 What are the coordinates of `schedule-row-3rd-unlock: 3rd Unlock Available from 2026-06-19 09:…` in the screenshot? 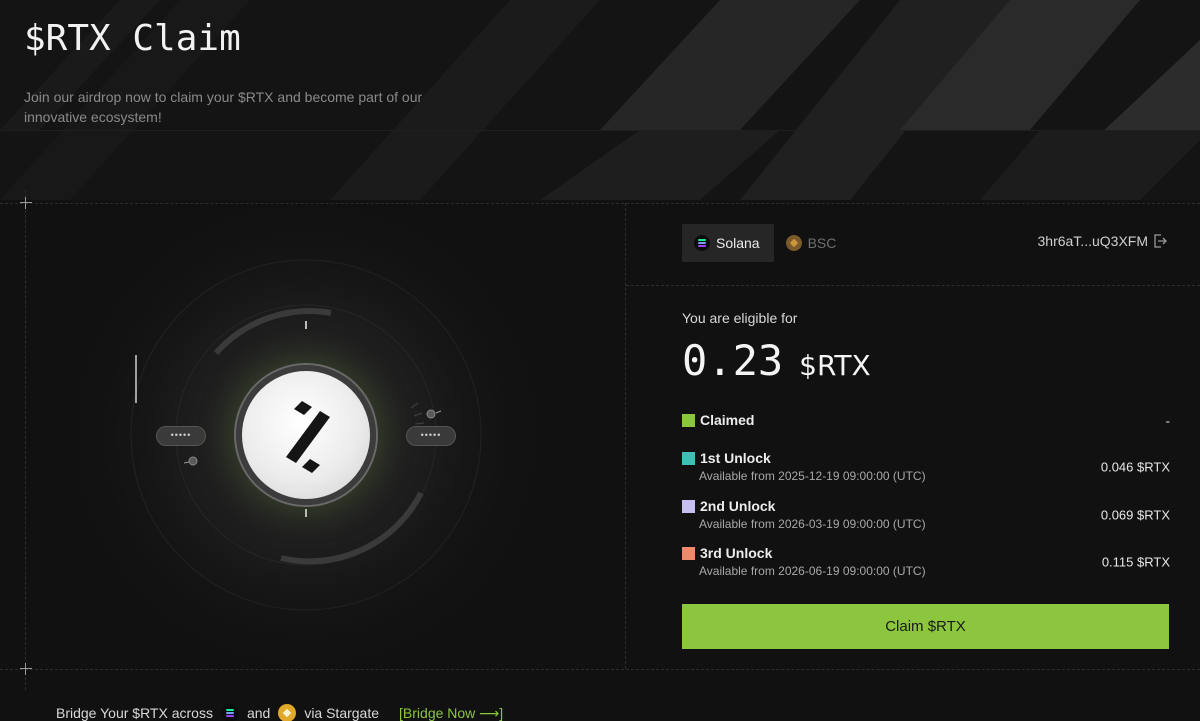 It's located at (926, 562).